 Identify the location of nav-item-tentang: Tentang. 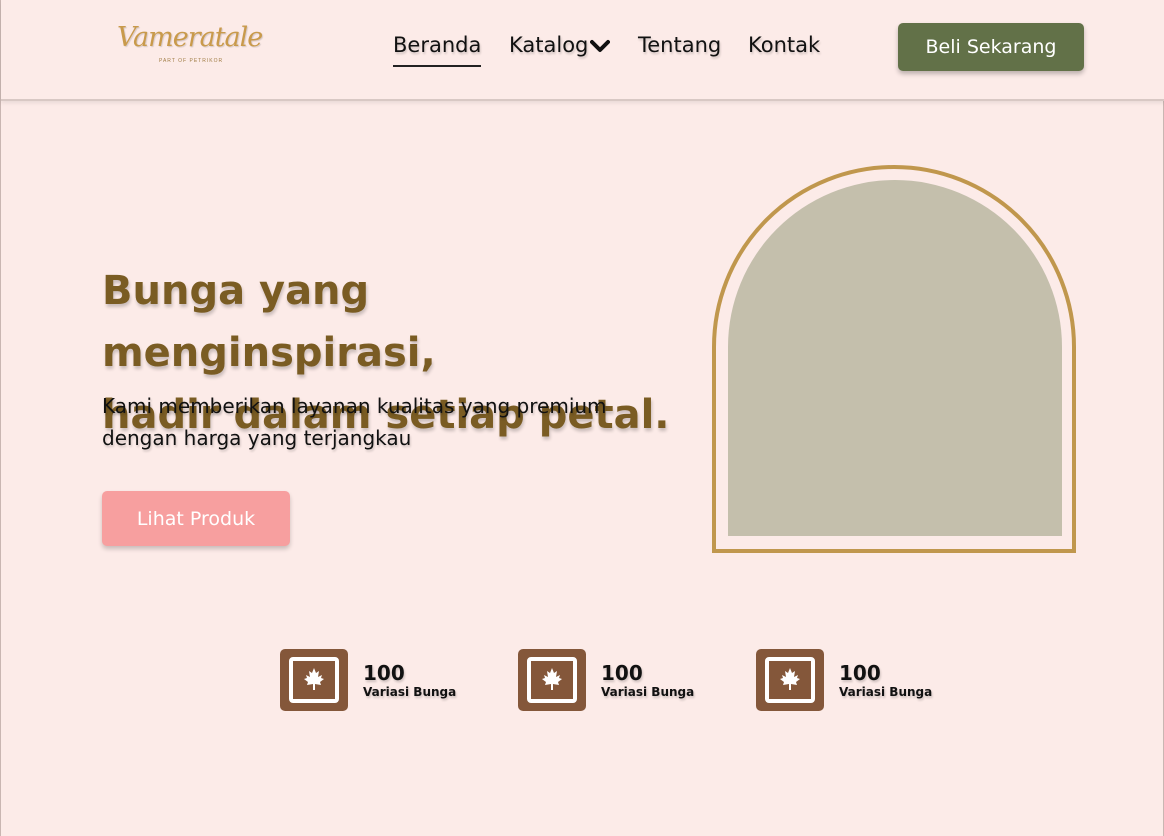
(679, 45).